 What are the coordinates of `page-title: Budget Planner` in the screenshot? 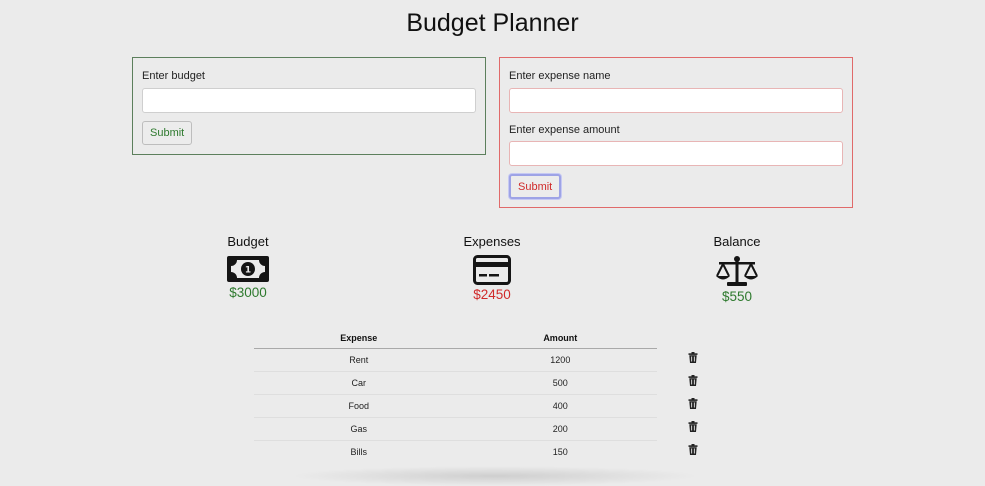 It's located at (492, 23).